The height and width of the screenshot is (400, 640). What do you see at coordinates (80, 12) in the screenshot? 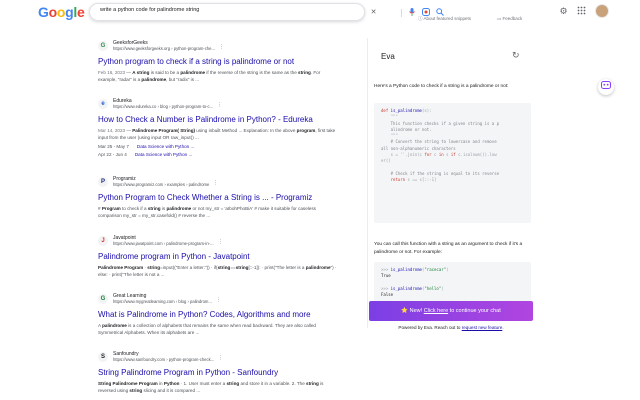
I see `logo-letter: e` at bounding box center [80, 12].